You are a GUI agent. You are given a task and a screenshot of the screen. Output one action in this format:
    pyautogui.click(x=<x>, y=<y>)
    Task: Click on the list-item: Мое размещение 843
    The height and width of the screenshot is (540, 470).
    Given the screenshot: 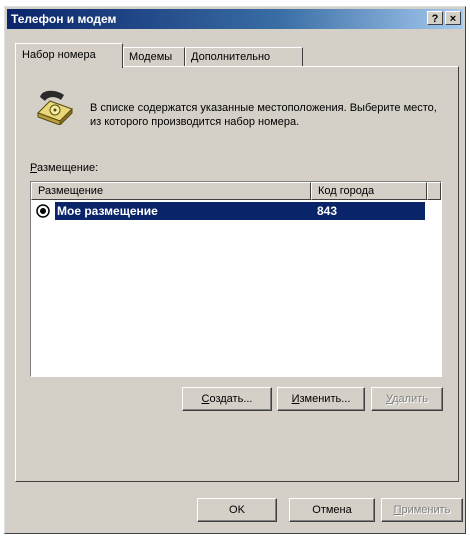 What is the action you would take?
    pyautogui.click(x=229, y=211)
    